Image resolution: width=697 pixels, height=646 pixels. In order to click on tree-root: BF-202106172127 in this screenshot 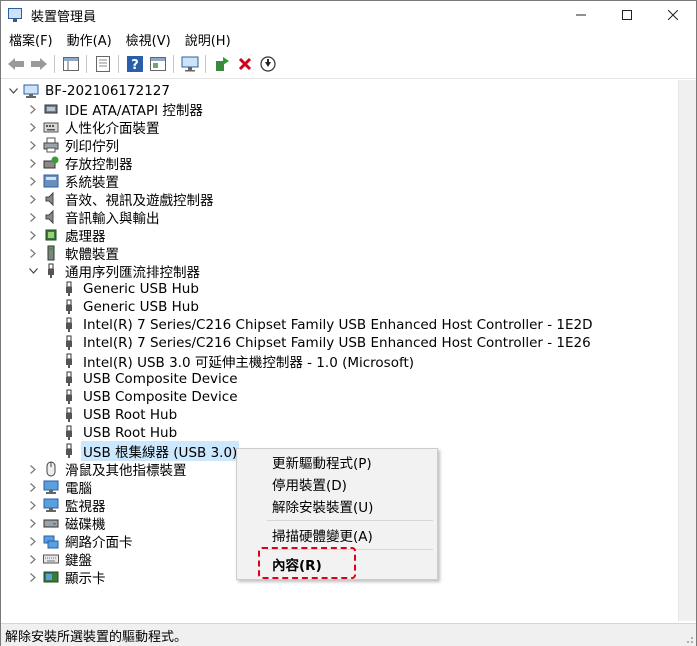, I will do `click(89, 91)`.